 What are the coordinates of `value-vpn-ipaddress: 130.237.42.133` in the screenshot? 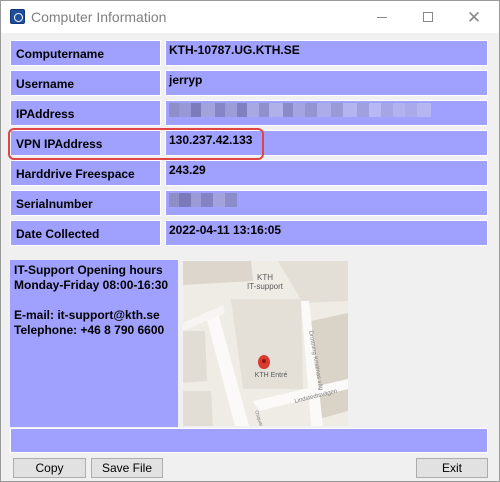 It's located at (326, 143).